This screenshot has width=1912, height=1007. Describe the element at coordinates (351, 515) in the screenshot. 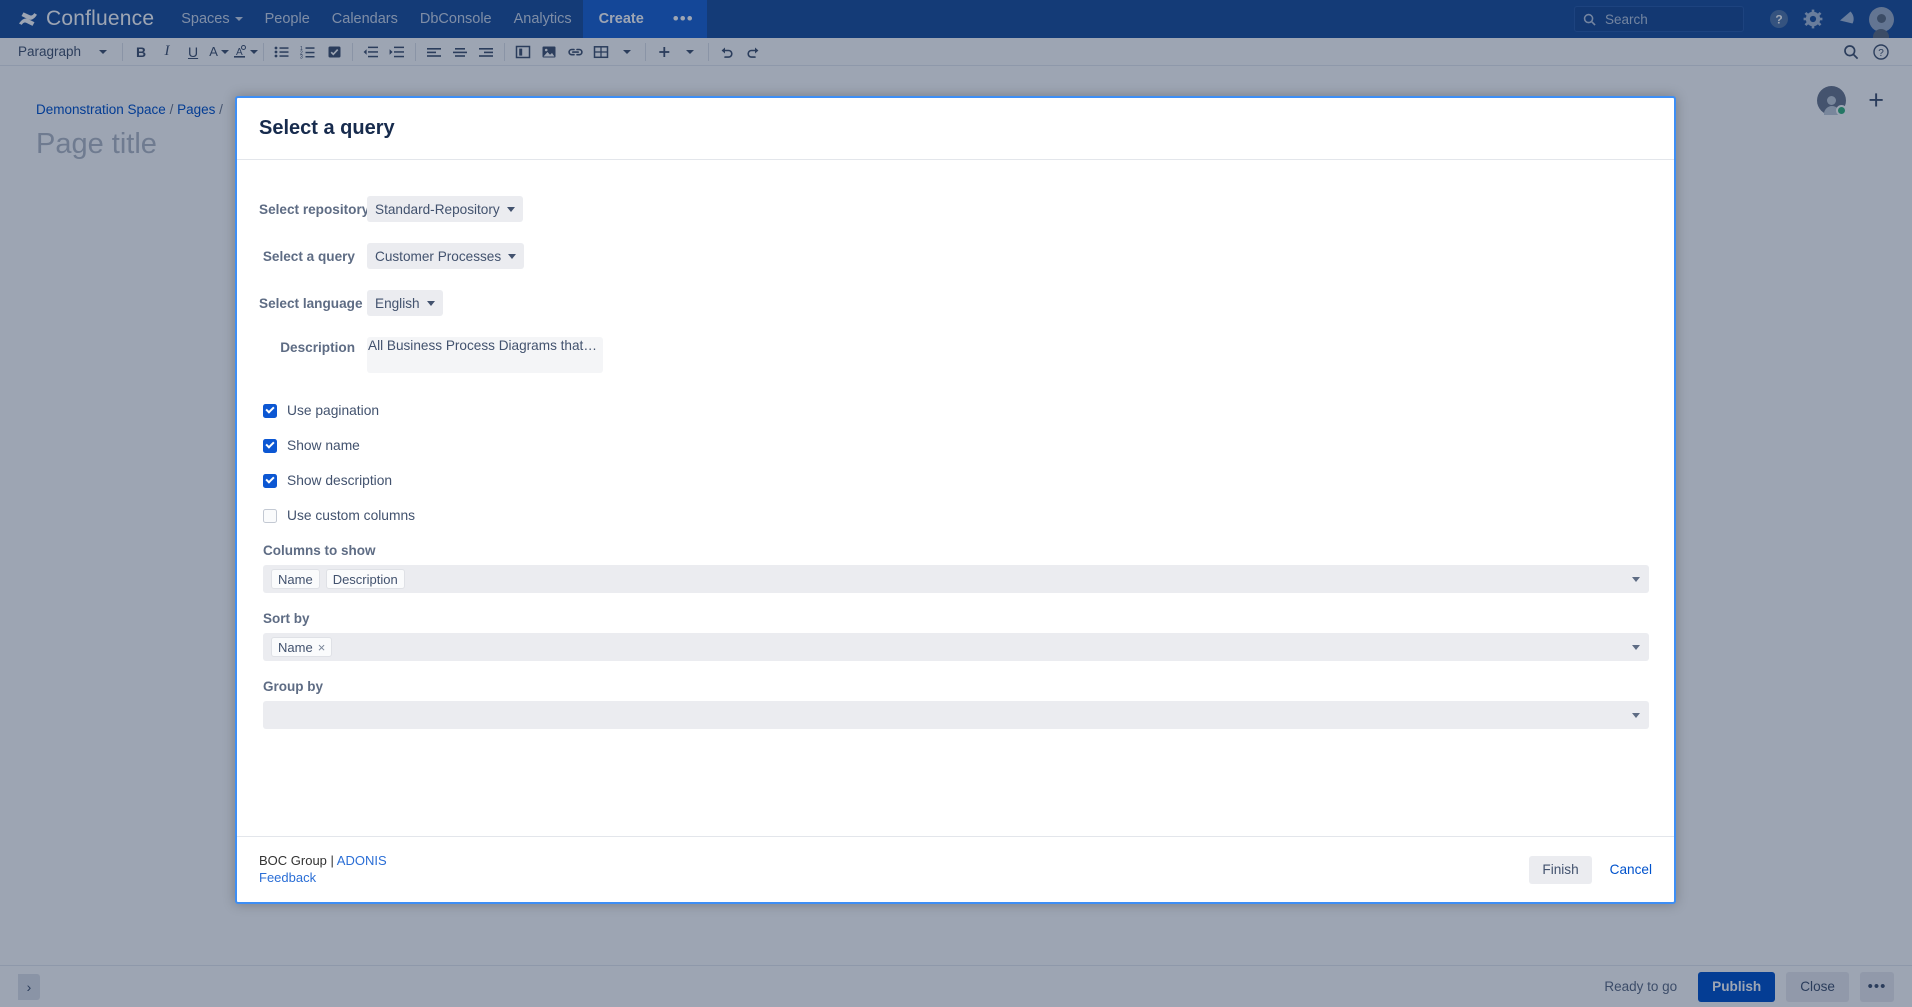

I see `use-custom-columns-label: Use custom columns` at that location.